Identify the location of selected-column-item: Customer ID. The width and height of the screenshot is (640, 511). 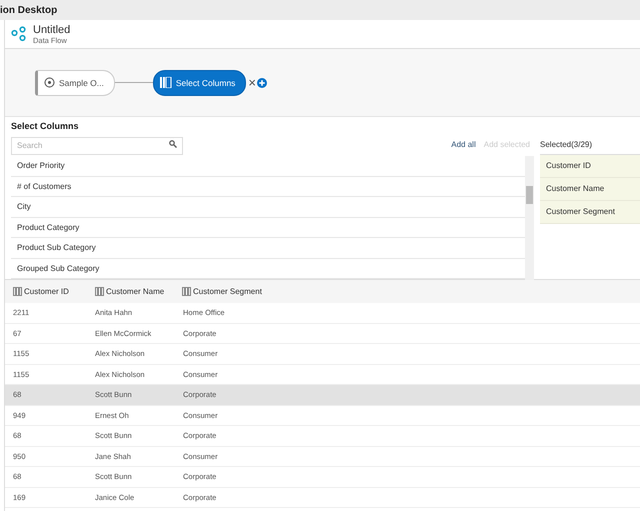
(590, 166).